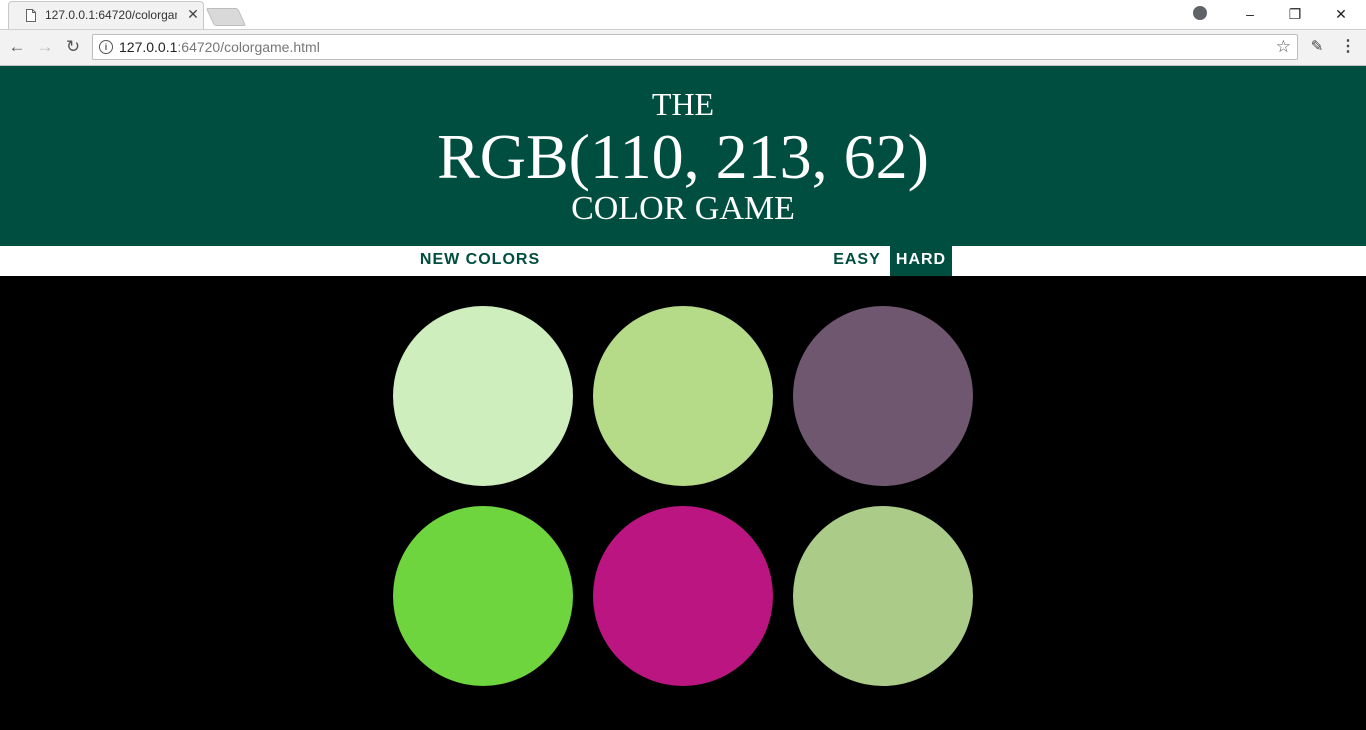 This screenshot has height=730, width=1366. I want to click on reload-icon: ↻, so click(73, 47).